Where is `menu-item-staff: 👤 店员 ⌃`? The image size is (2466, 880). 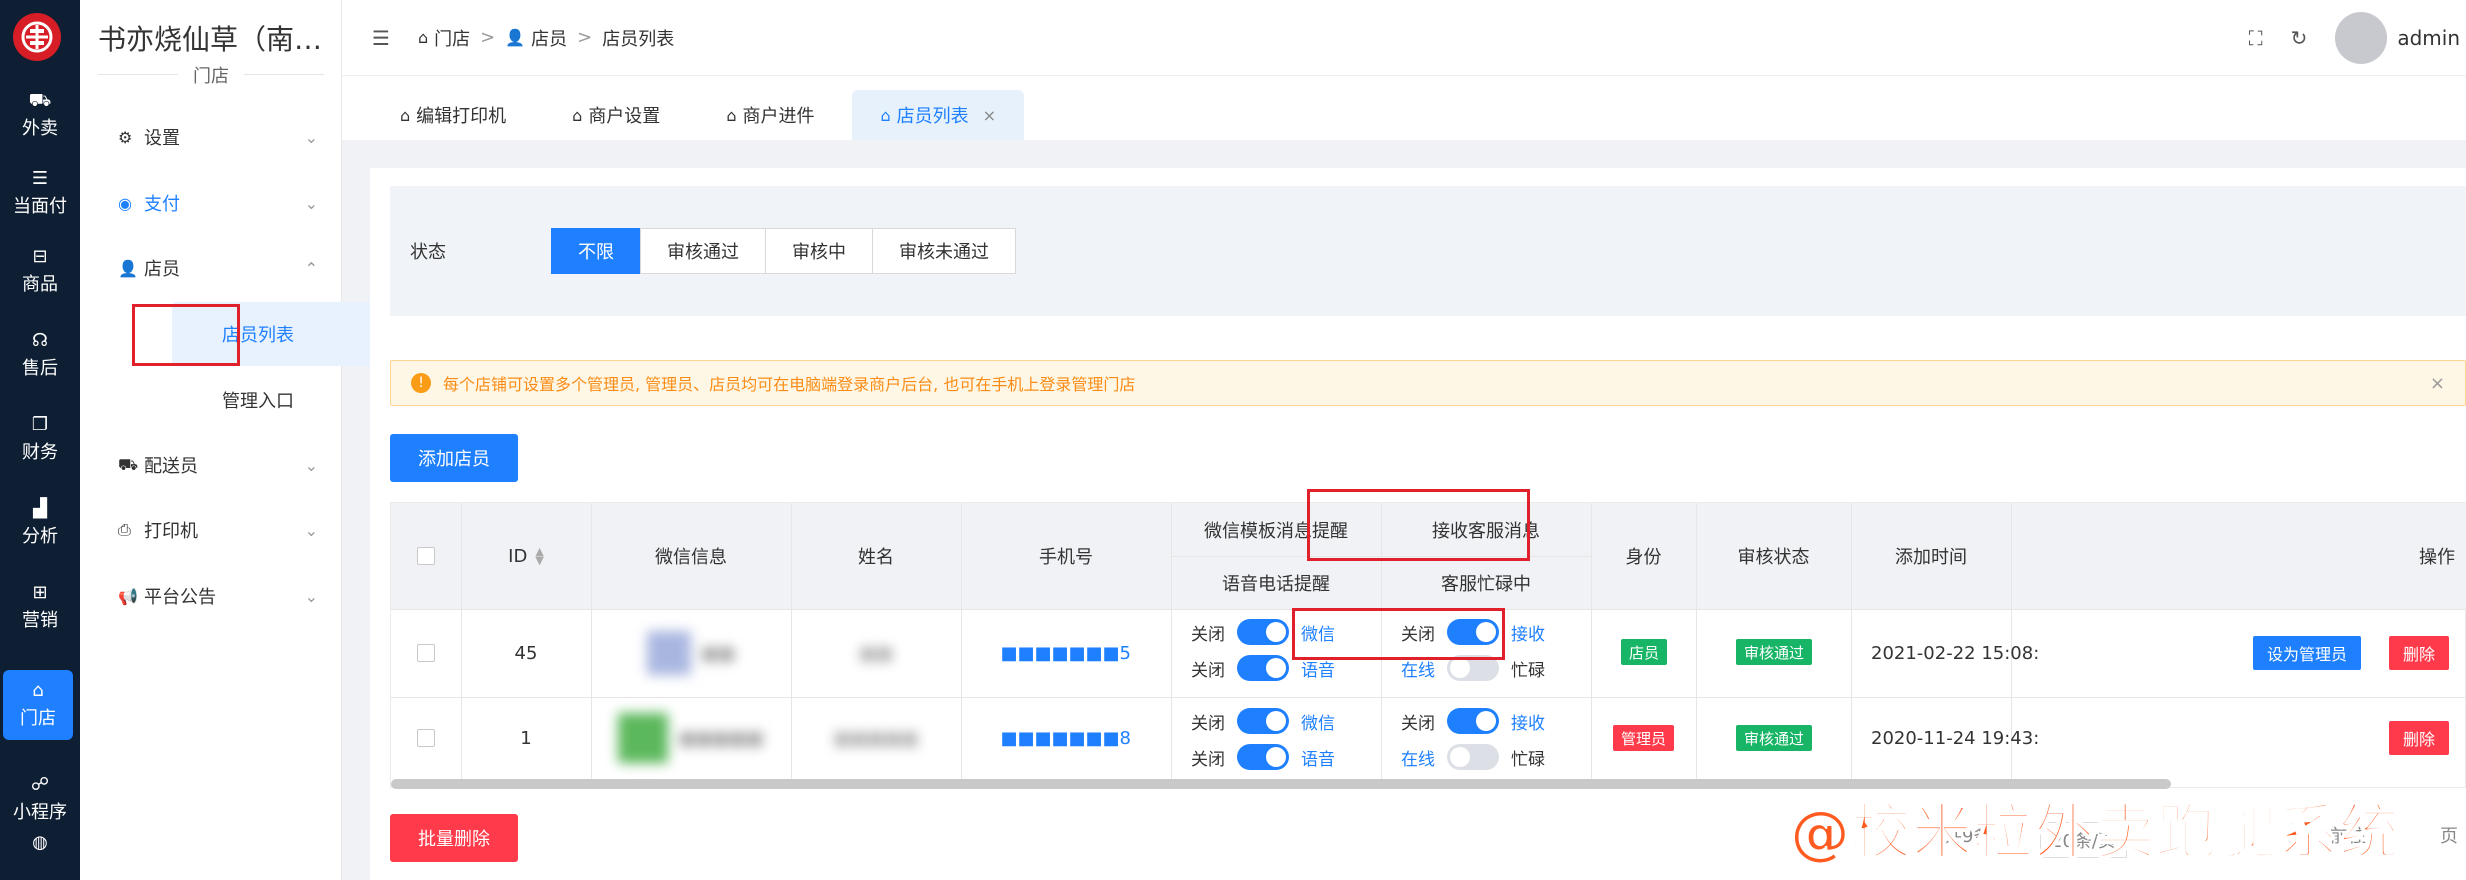 menu-item-staff: 👤 店员 ⌃ is located at coordinates (218, 268).